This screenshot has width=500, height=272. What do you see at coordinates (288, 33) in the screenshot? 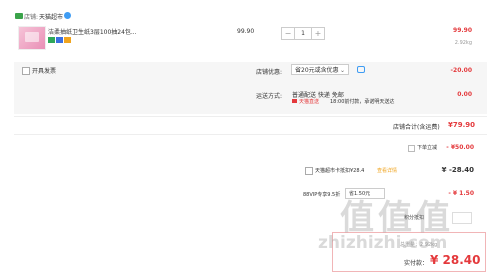
I see `decrease-quantity-button: −` at bounding box center [288, 33].